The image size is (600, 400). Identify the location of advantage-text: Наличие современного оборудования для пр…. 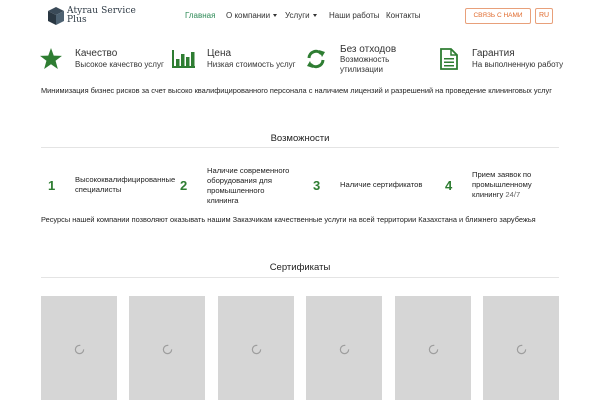
(248, 185).